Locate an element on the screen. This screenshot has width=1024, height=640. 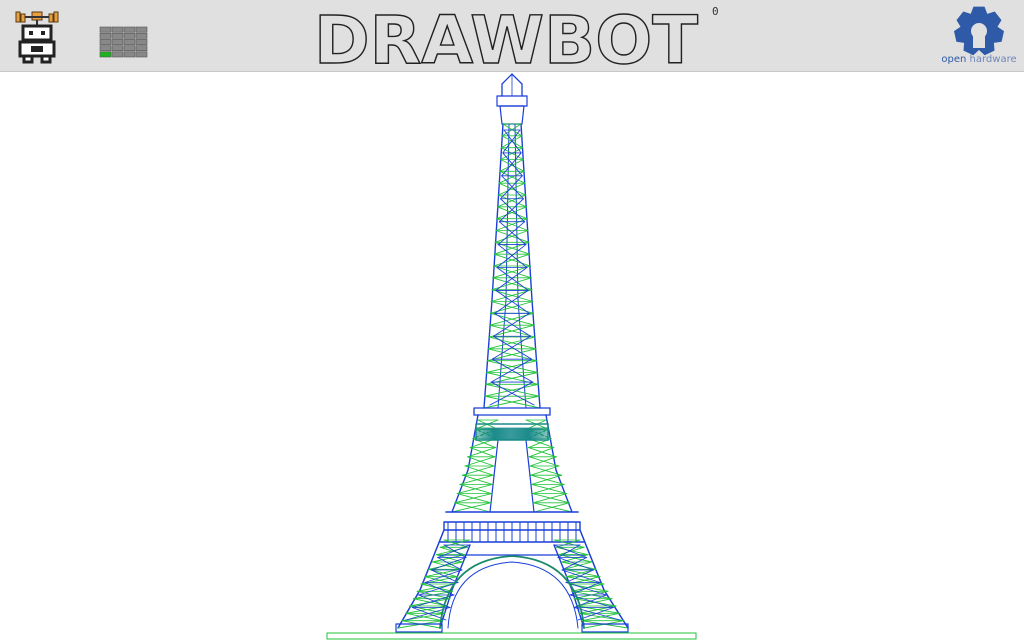
top-toolbar: DRAWBOT 0 open hardware is located at coordinates (512, 36).